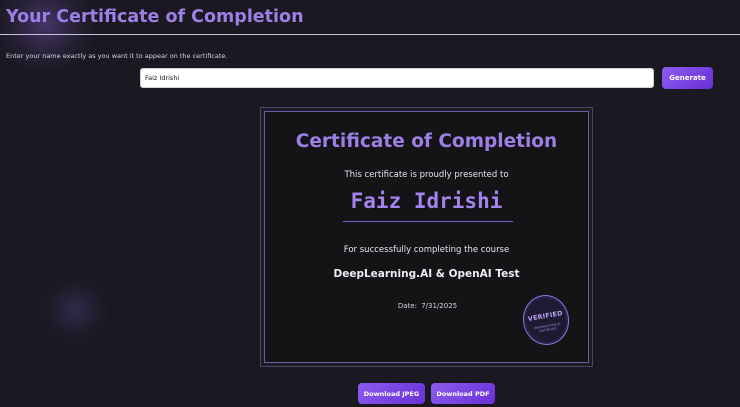  Describe the element at coordinates (391, 393) in the screenshot. I see `download-jpeg-button: Download JPEG` at that location.